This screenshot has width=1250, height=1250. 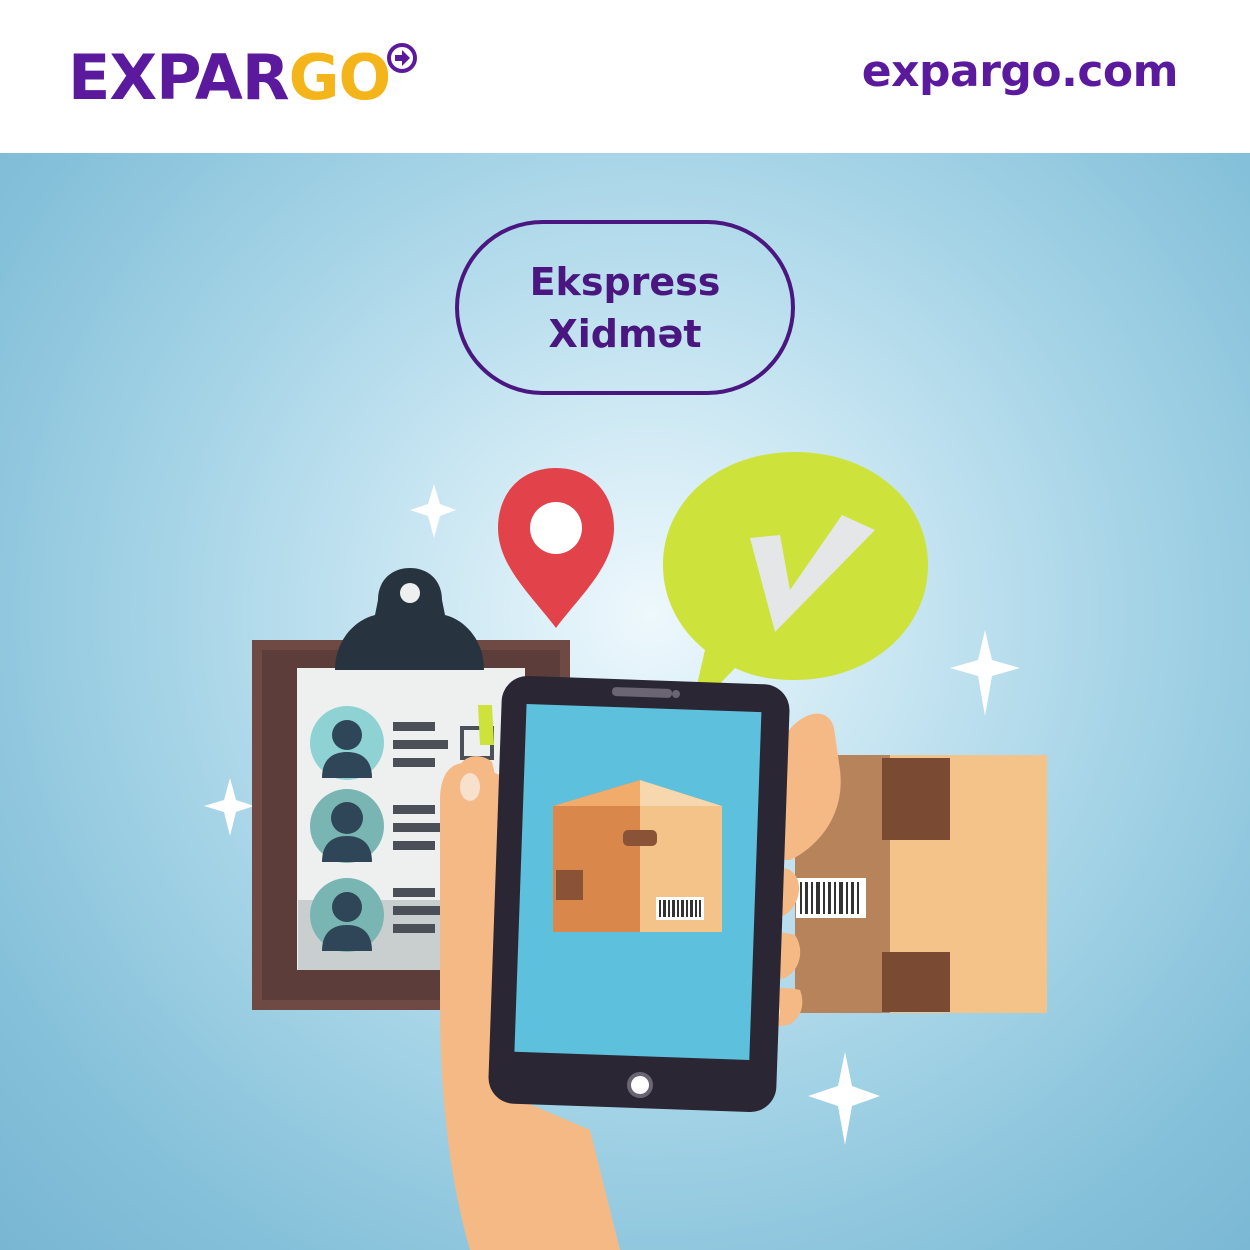 I want to click on location-pin-icon, so click(x=556, y=548).